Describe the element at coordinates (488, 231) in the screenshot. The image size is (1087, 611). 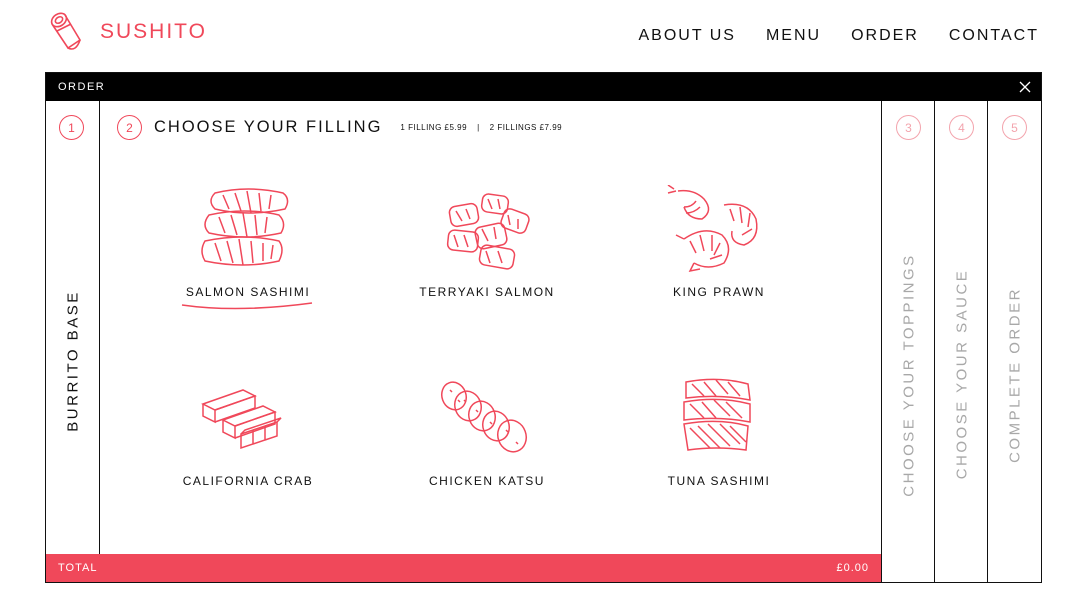
I see `teriyaki-salmon-icon` at that location.